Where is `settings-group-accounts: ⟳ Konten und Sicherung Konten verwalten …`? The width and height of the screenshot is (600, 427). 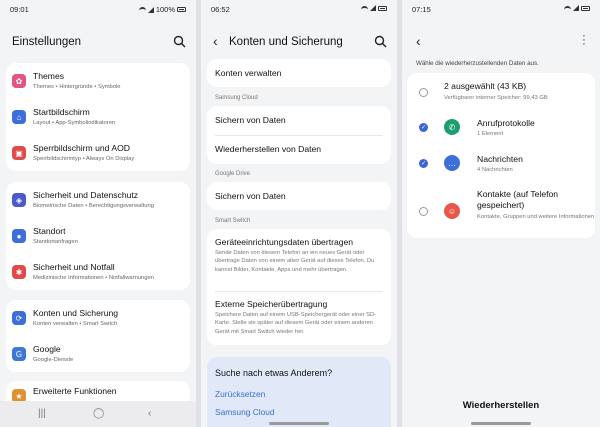
settings-group-accounts: ⟳ Konten und Sicherung Konten verwalten … is located at coordinates (98, 336).